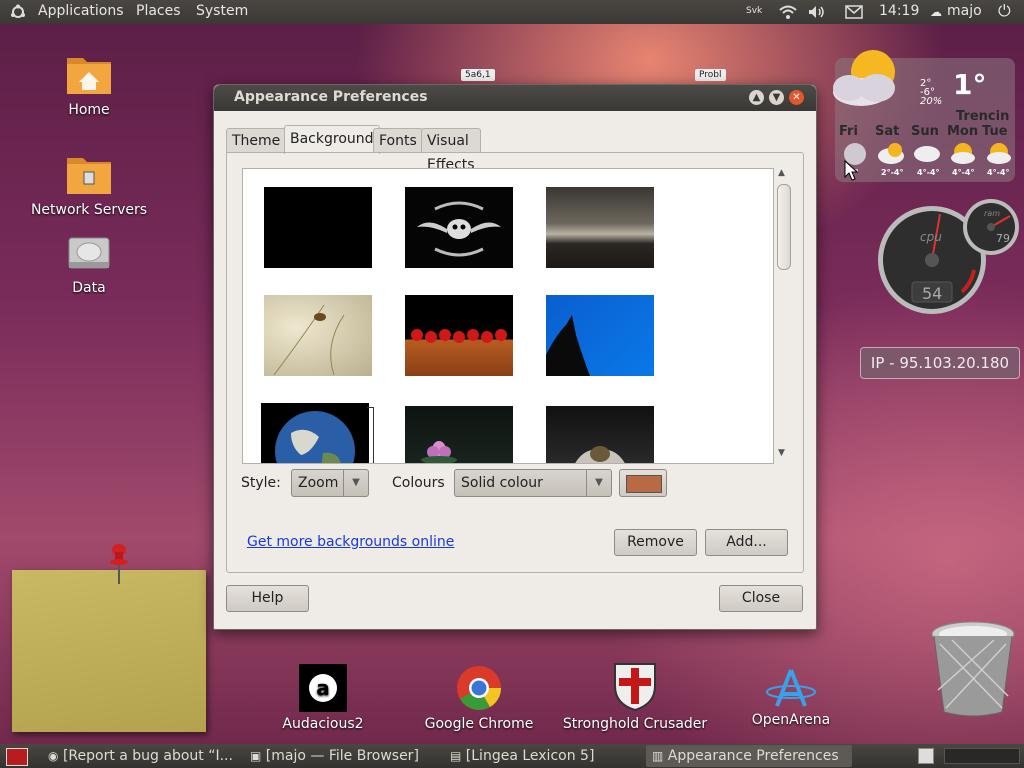  Describe the element at coordinates (791, 688) in the screenshot. I see `openarena-icon` at that location.